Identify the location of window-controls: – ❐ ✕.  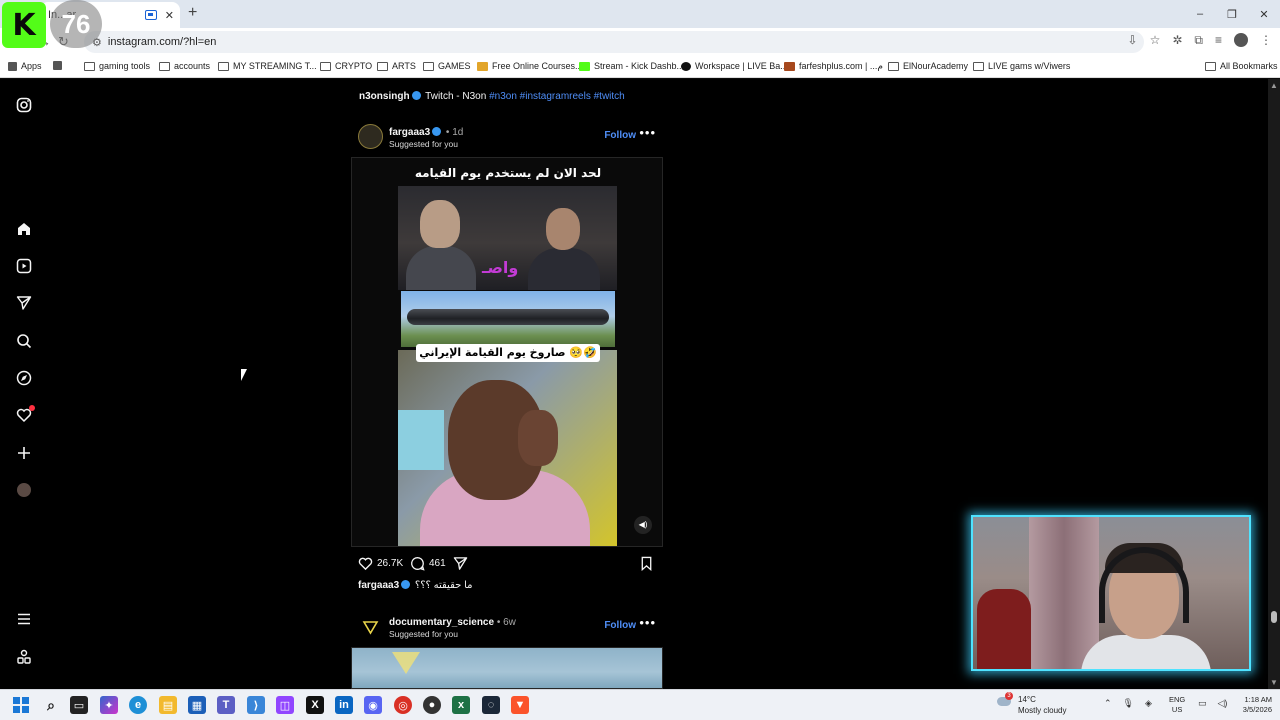
(1232, 14).